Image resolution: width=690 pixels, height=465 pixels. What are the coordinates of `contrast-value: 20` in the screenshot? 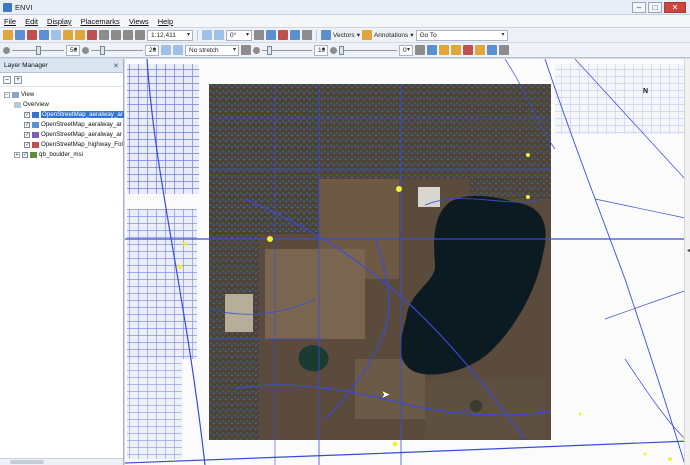 It's located at (152, 50).